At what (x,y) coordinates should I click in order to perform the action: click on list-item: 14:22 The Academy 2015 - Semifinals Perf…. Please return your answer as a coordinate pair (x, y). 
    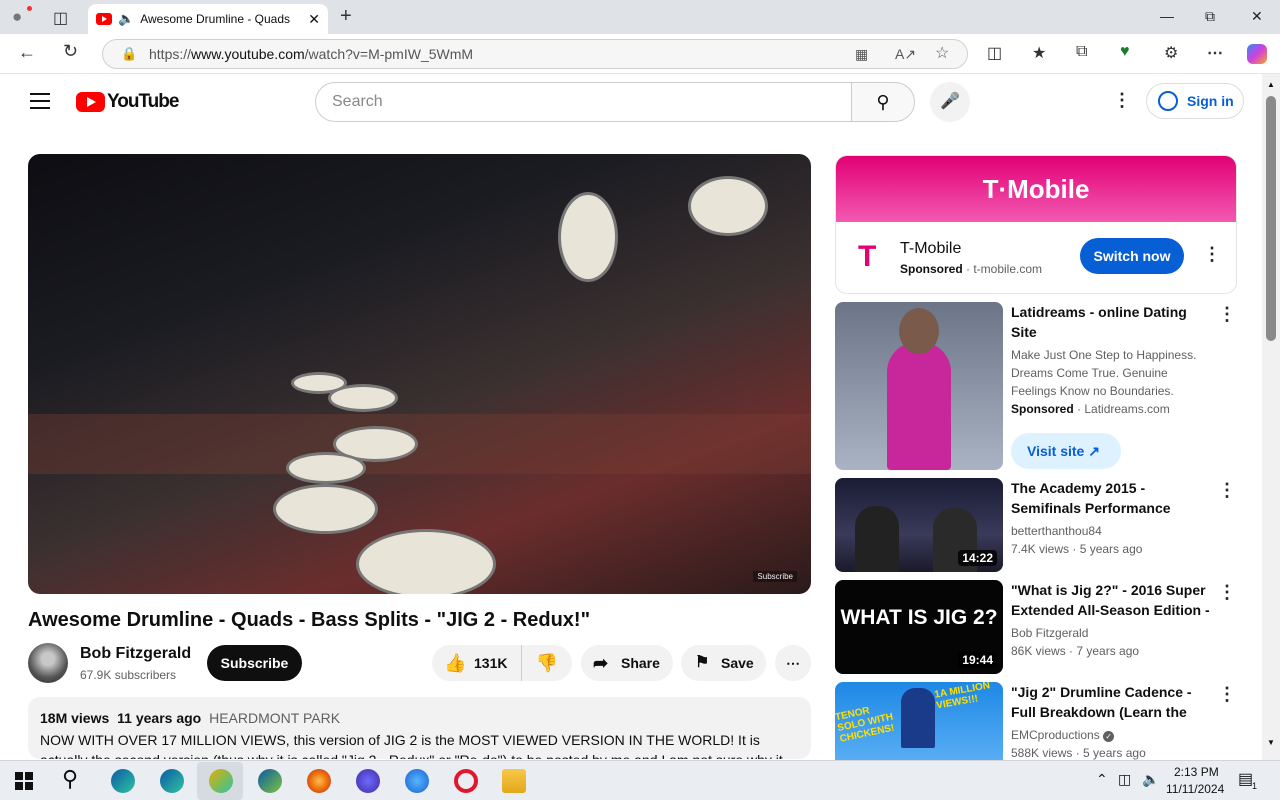
    Looking at the image, I should click on (1050, 525).